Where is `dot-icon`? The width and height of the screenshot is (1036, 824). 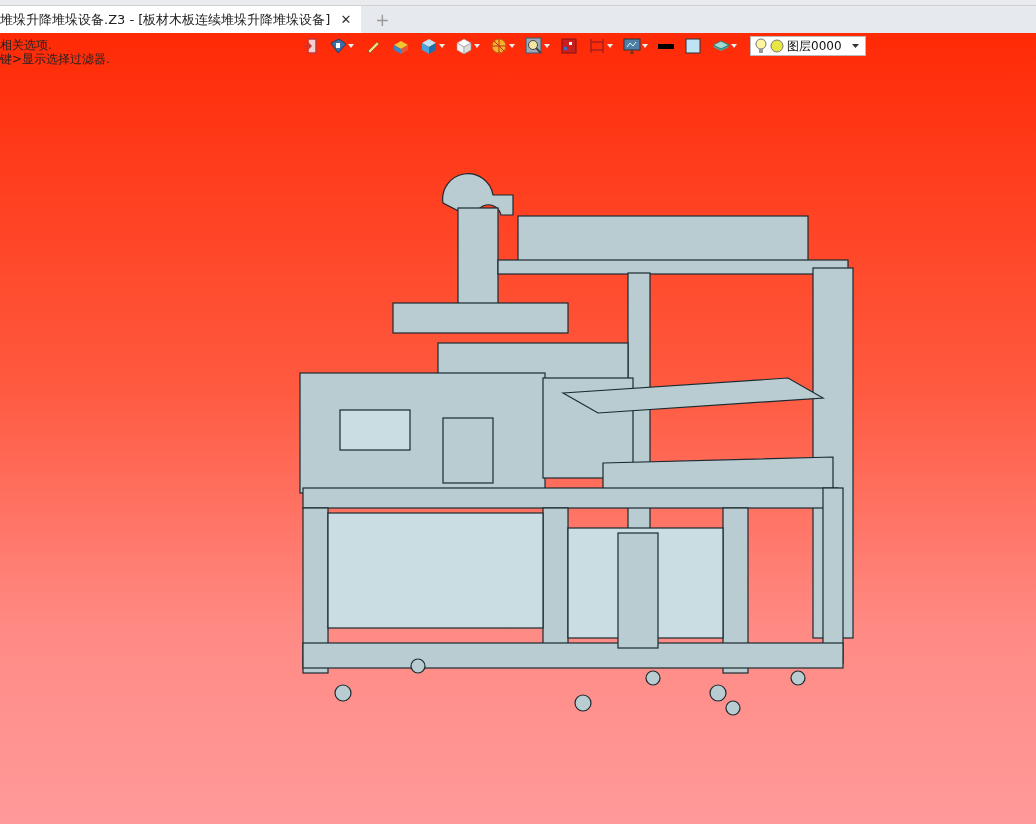
dot-icon is located at coordinates (777, 46).